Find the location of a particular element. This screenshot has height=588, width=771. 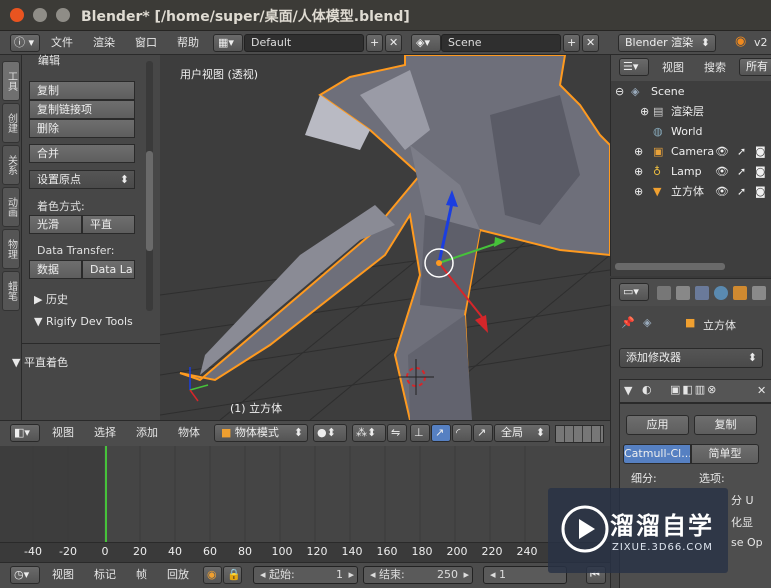

collapse-icon: ⊖ is located at coordinates (619, 92).